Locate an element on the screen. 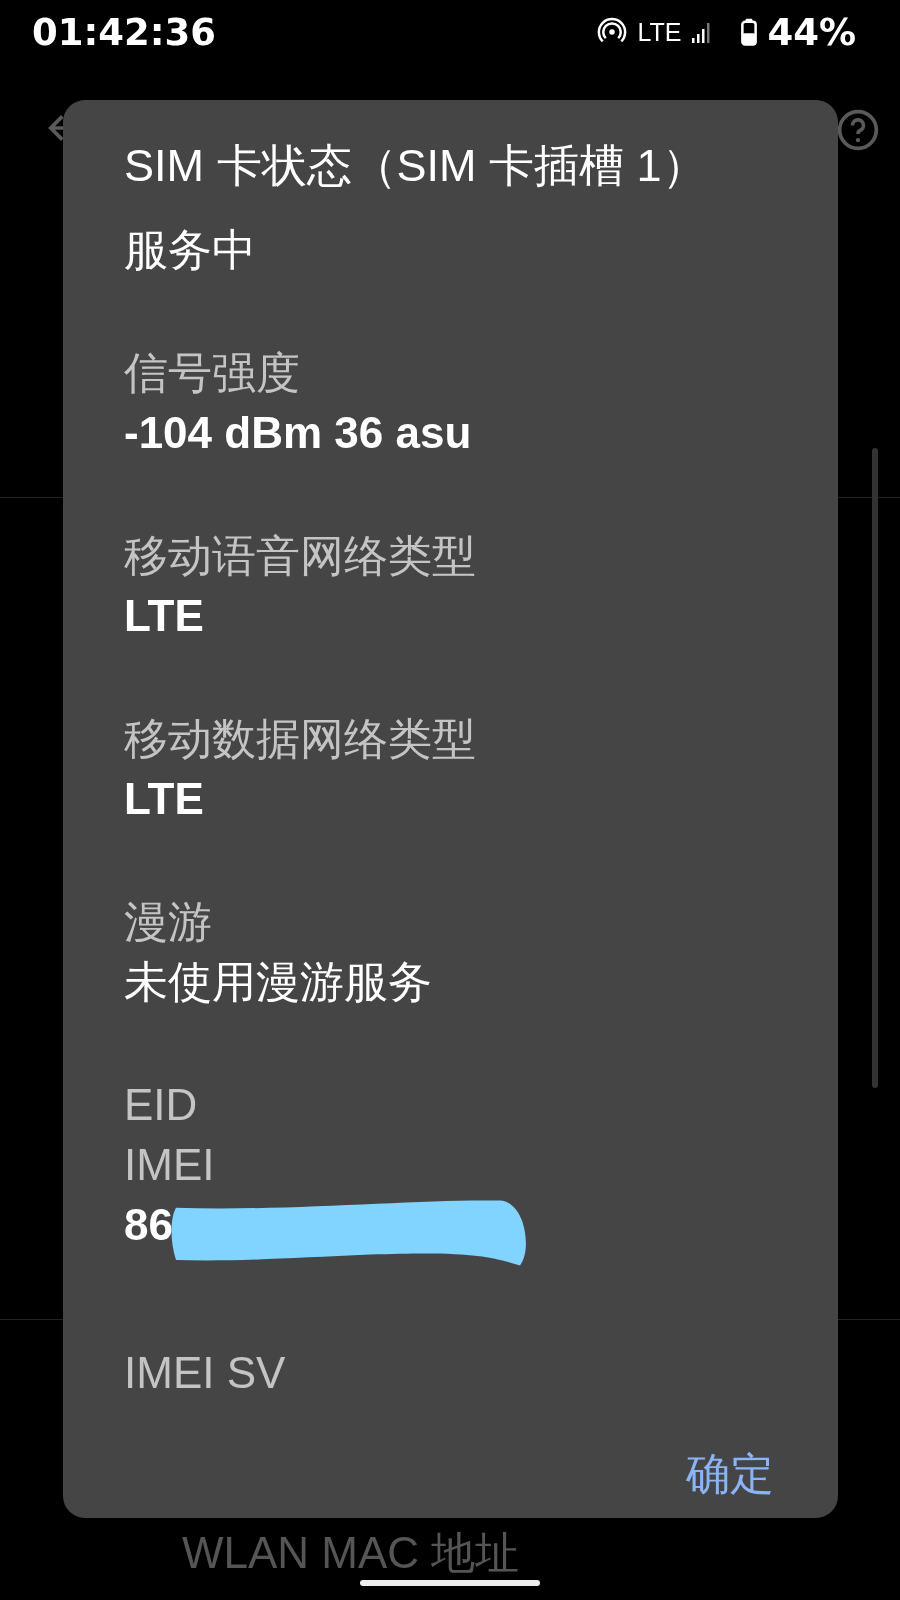 This screenshot has width=900, height=1600. info-label: EID is located at coordinates (161, 1105).